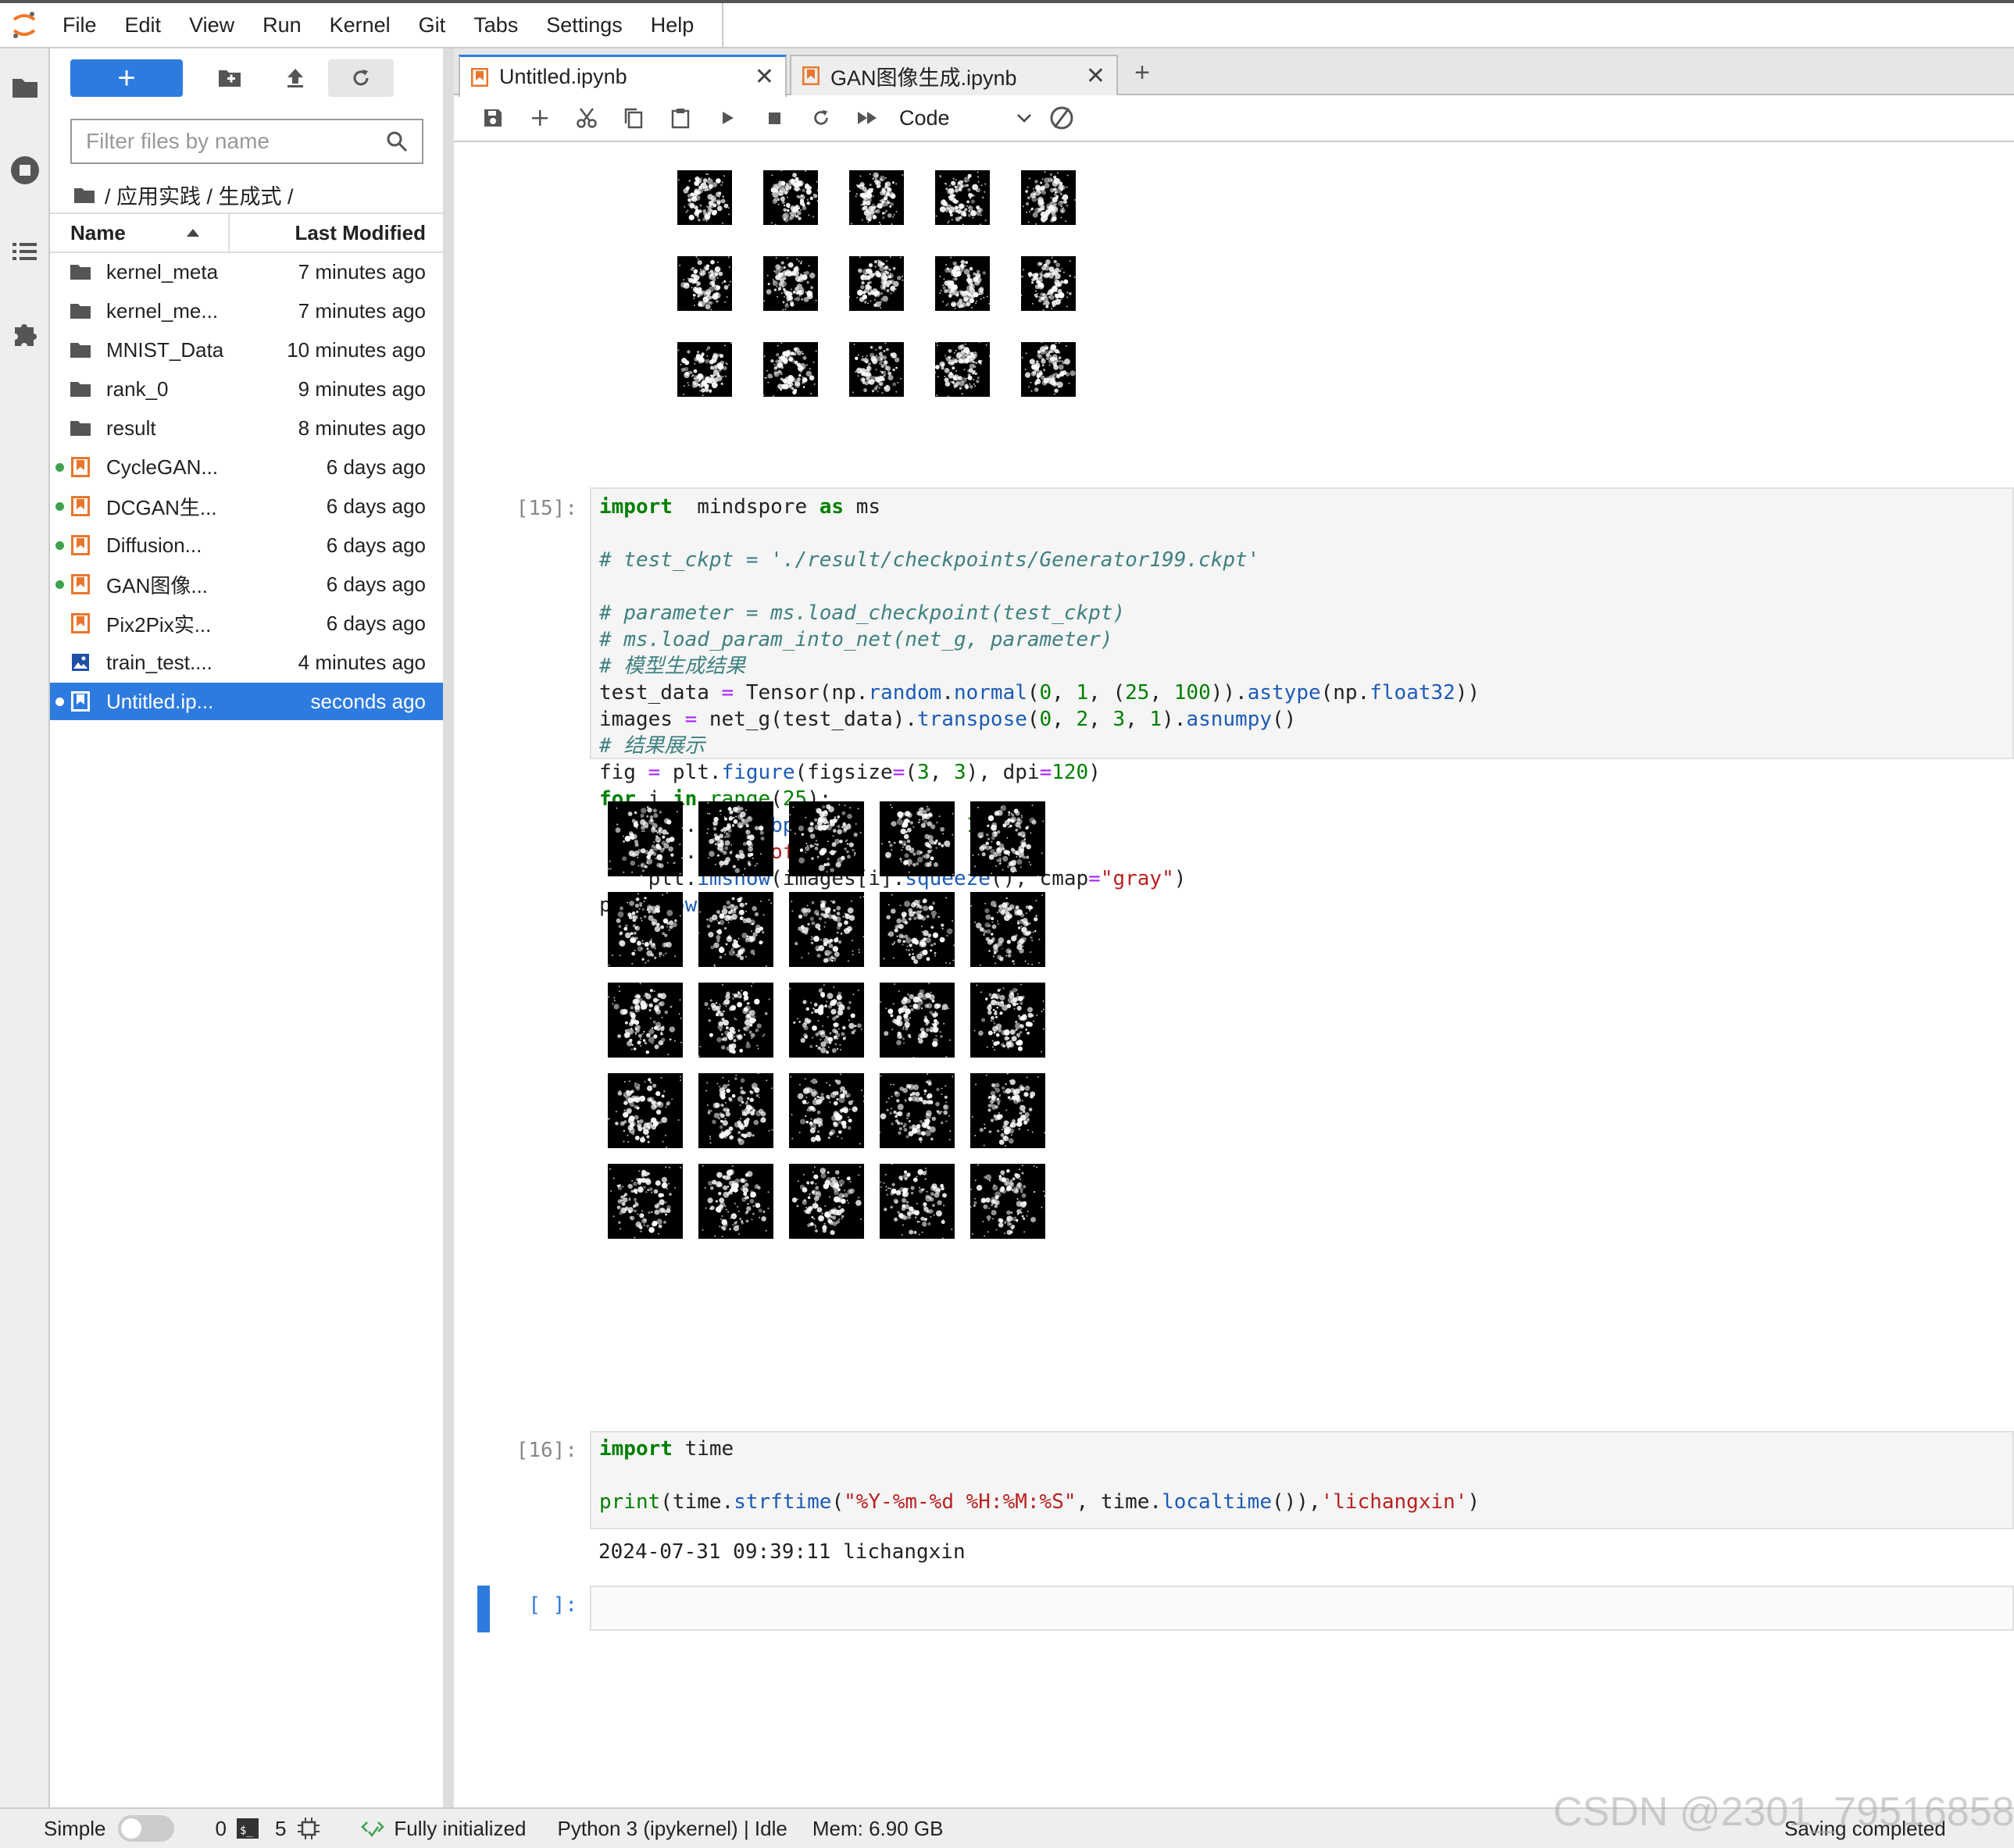 This screenshot has height=1848, width=2014. What do you see at coordinates (59, 545) in the screenshot?
I see `running-indicator` at bounding box center [59, 545].